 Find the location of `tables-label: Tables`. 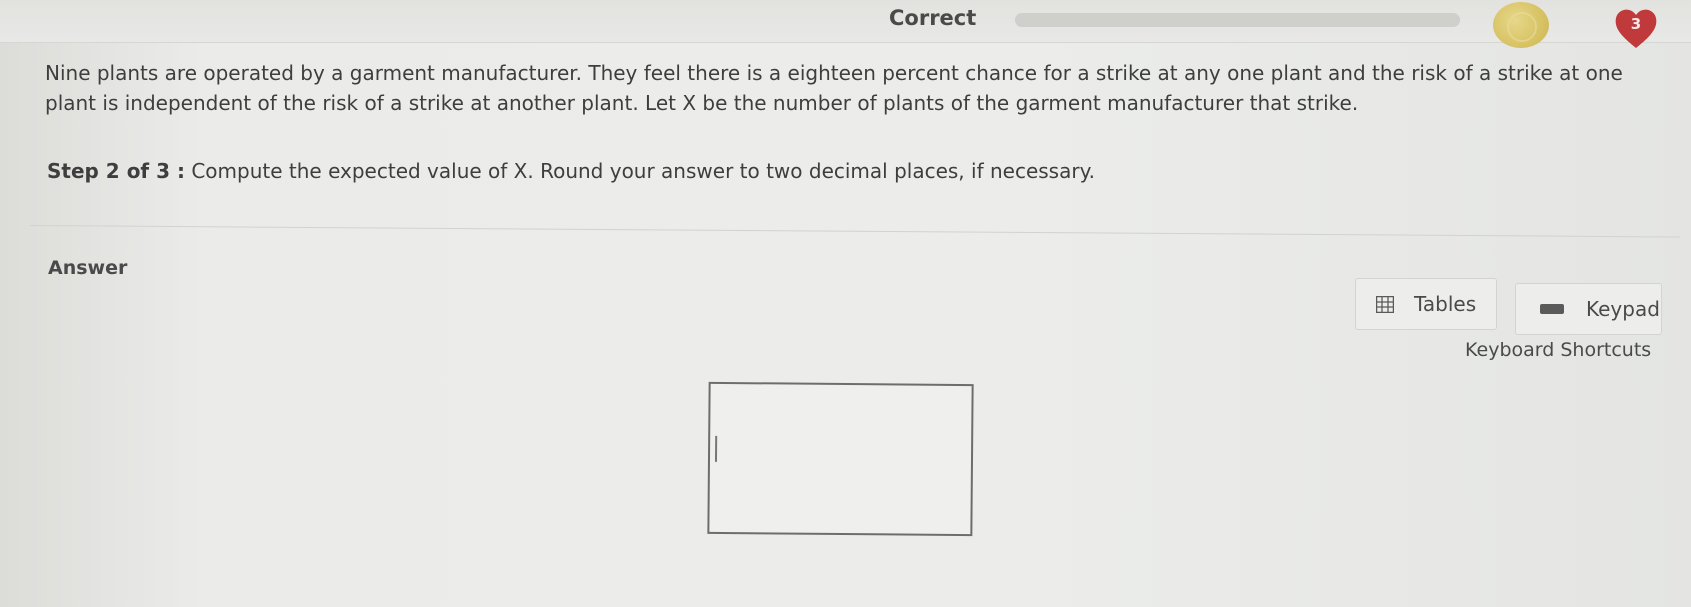

tables-label: Tables is located at coordinates (1445, 304).